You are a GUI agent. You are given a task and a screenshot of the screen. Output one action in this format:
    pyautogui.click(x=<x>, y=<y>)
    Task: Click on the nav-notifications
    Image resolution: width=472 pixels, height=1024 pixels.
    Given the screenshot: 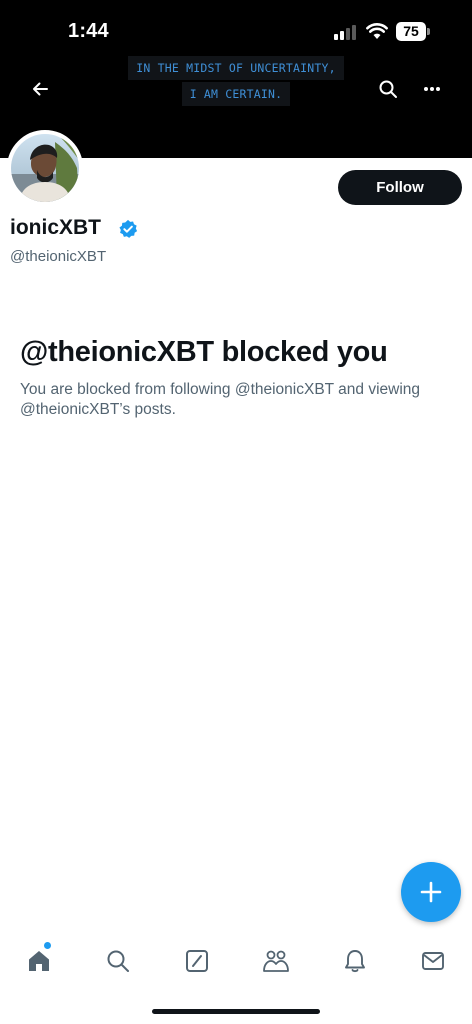 What is the action you would take?
    pyautogui.click(x=355, y=961)
    